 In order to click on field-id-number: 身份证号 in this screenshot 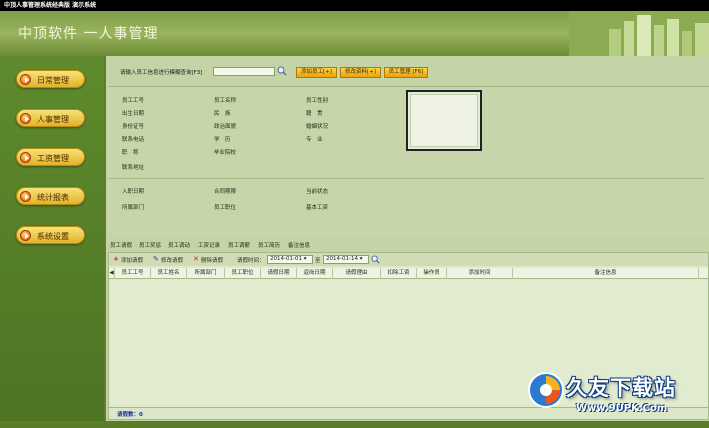, I will do `click(133, 127)`.